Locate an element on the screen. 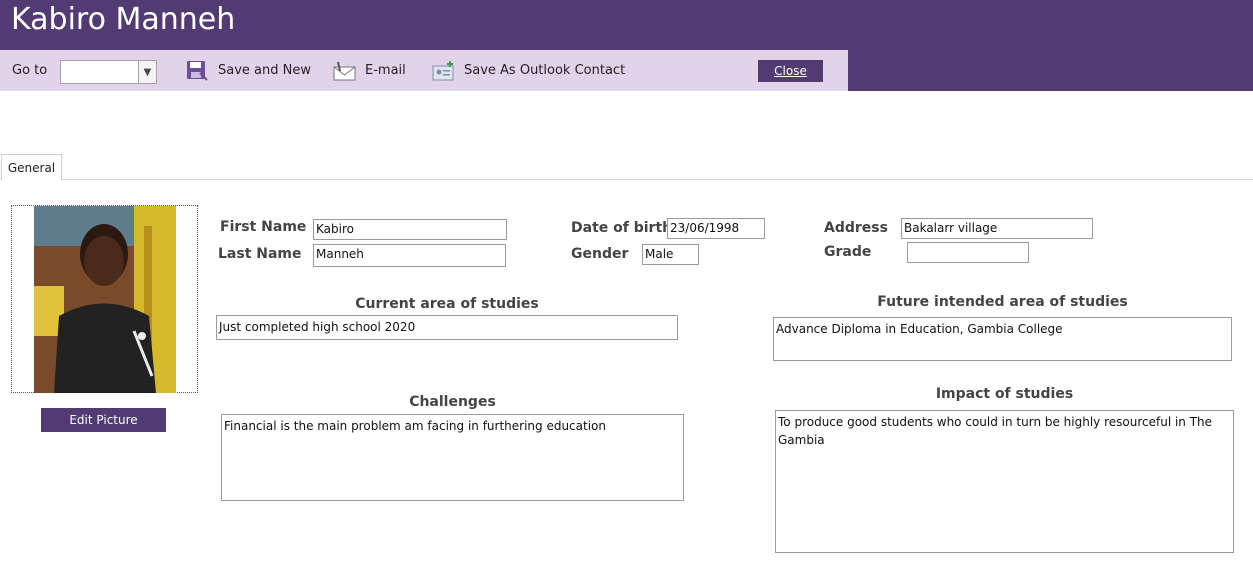 The height and width of the screenshot is (576, 1253). dob-label: Date of birth is located at coordinates (622, 228).